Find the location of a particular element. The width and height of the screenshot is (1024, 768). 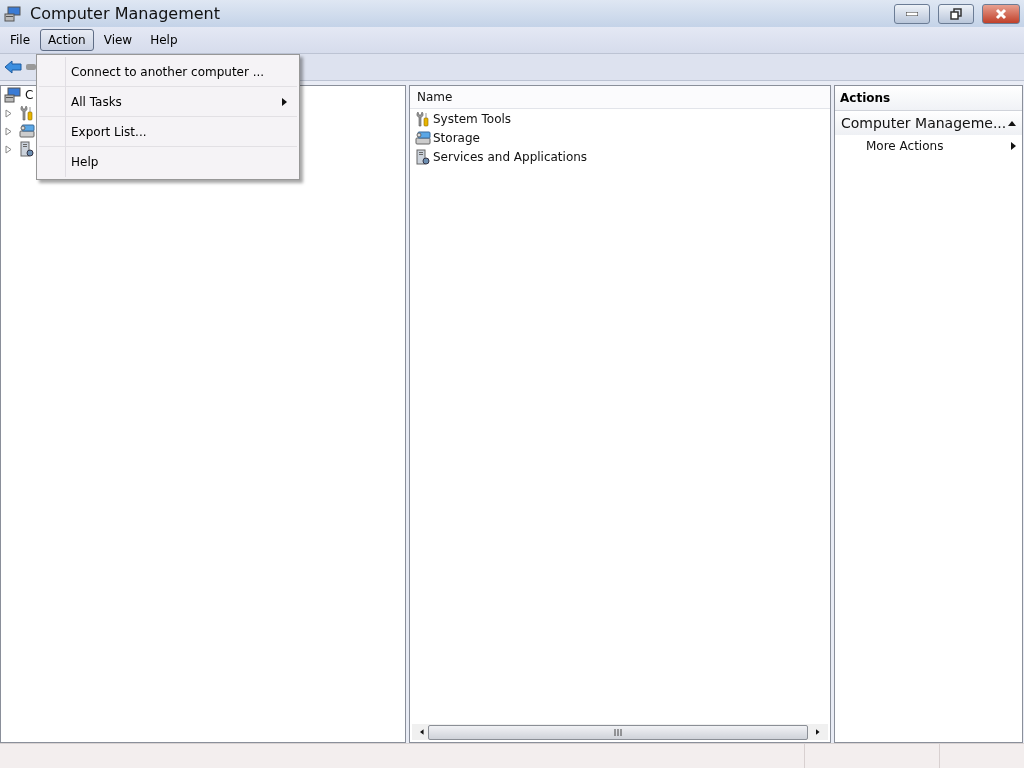

list-item: Storage is located at coordinates (456, 137).